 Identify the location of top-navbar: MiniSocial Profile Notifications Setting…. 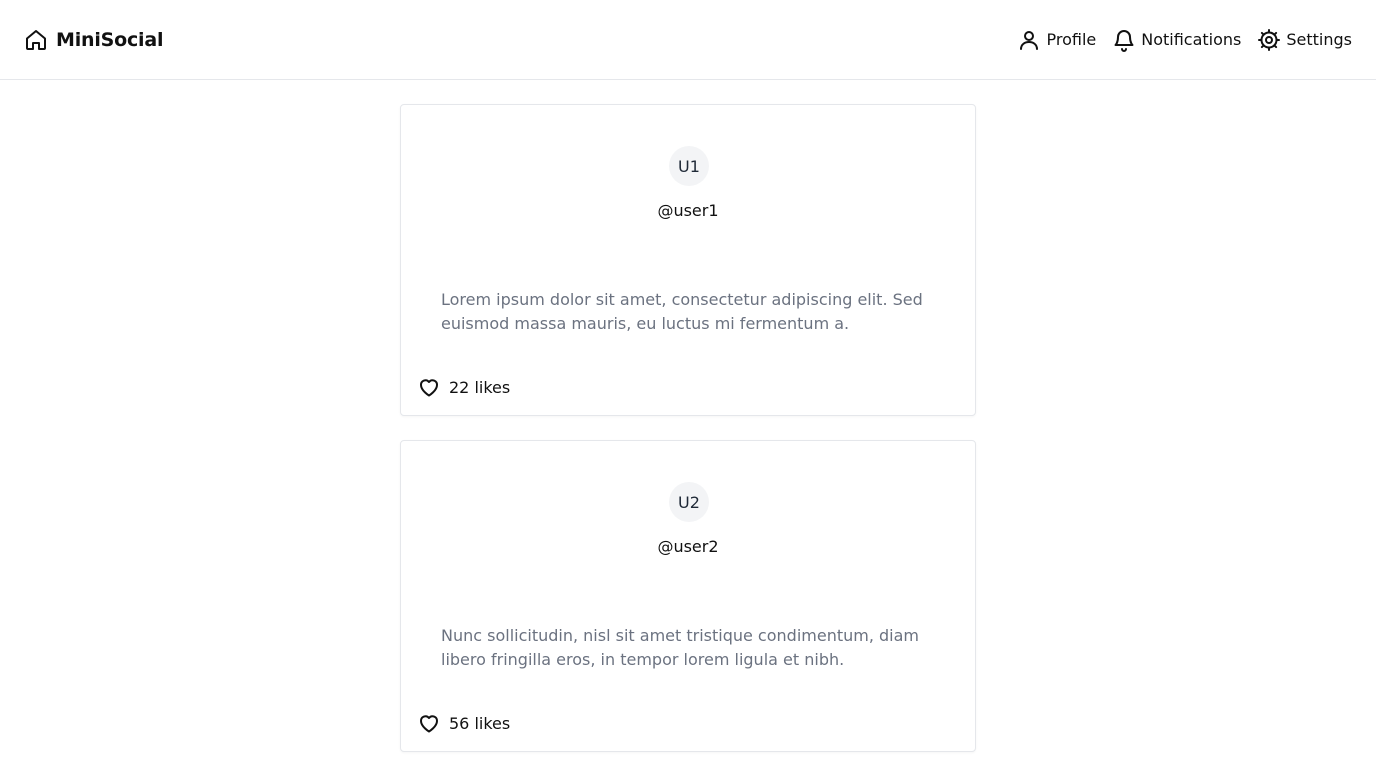
(688, 40).